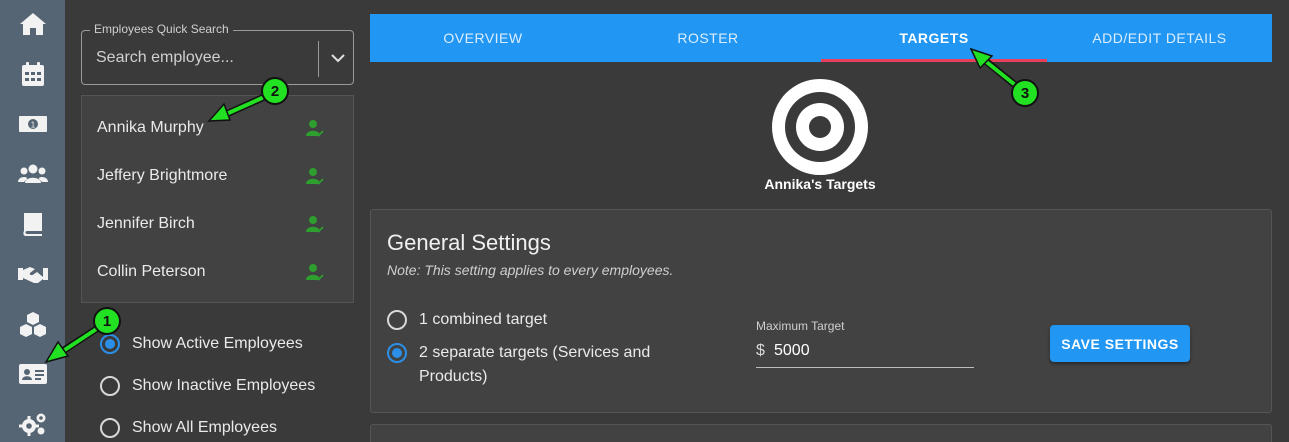 This screenshot has height=442, width=1289. Describe the element at coordinates (217, 128) in the screenshot. I see `list-item: Annika Murphy` at that location.